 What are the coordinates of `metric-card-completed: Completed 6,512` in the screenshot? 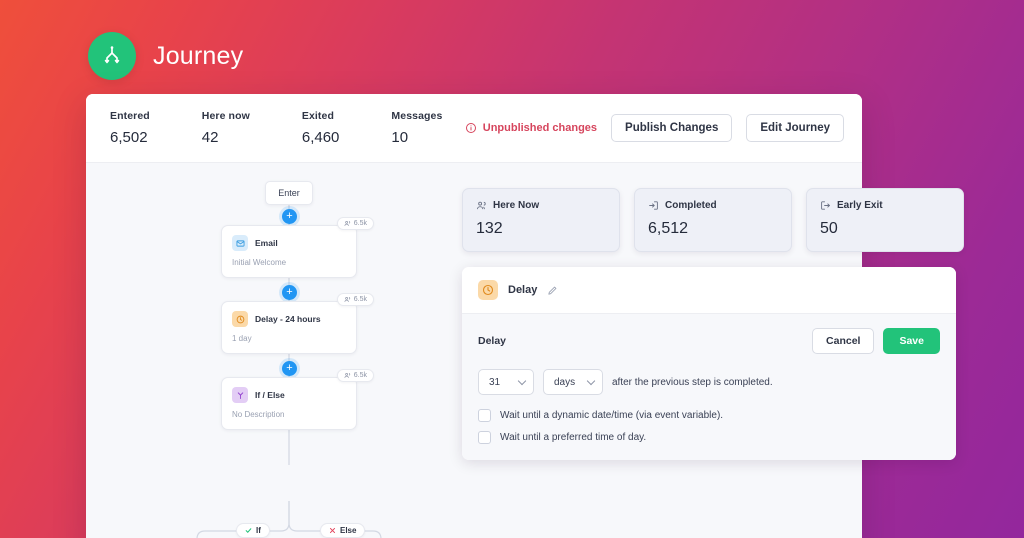 It's located at (713, 220).